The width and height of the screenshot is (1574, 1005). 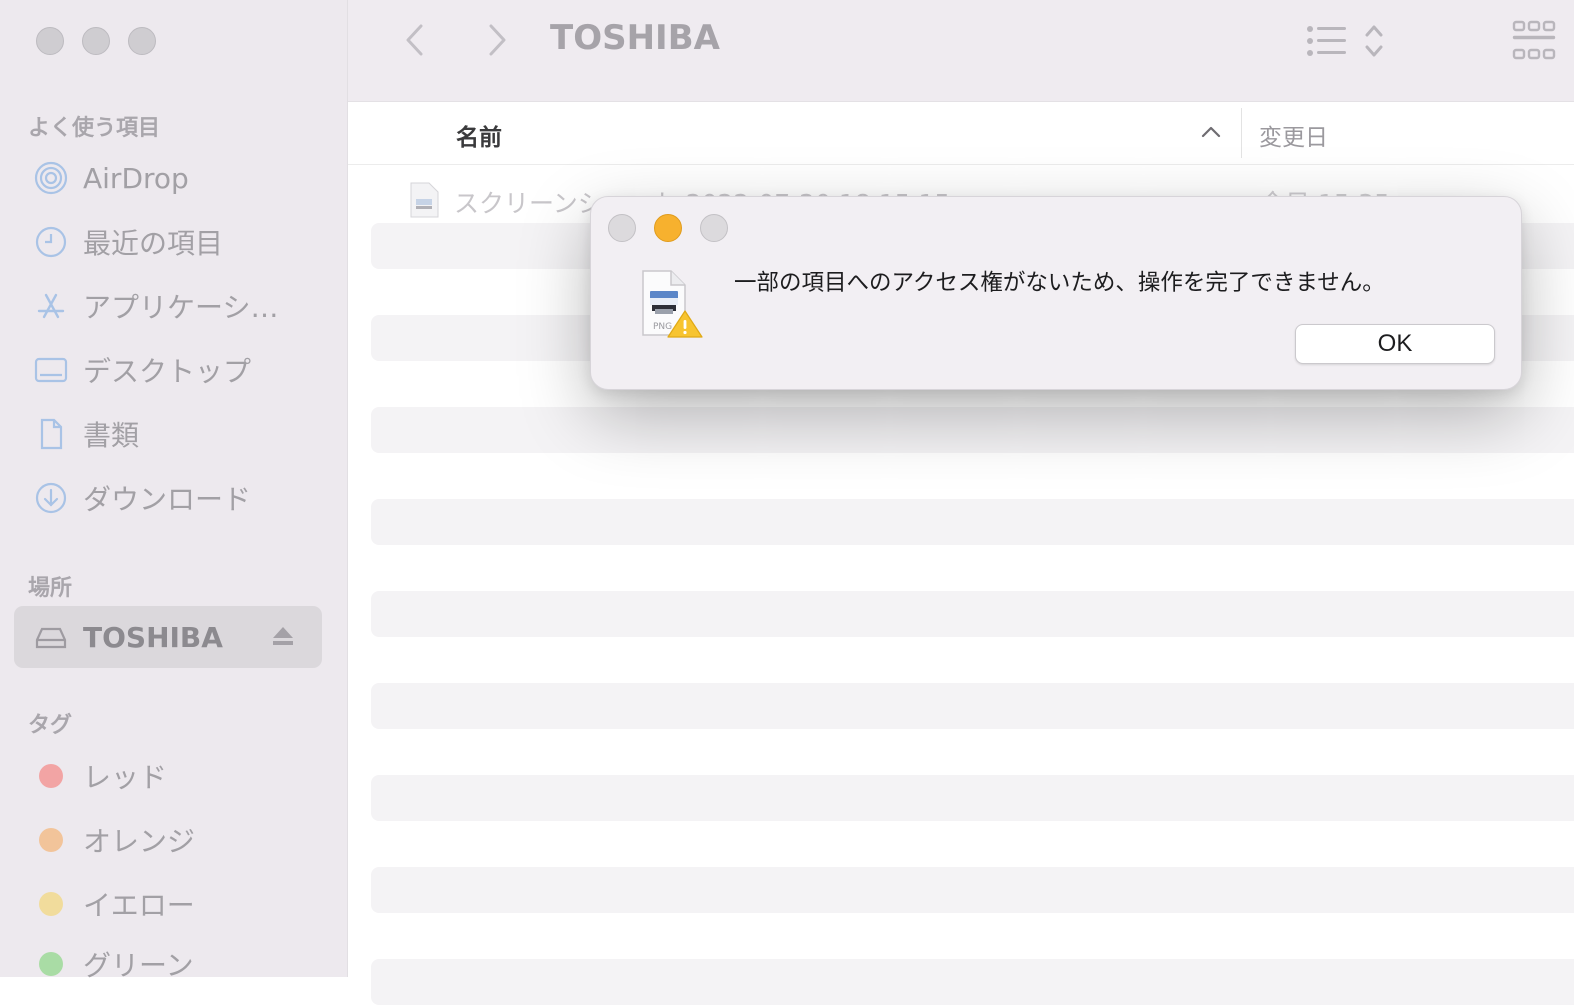 I want to click on png-file-warning-icon: PNG, so click(x=674, y=305).